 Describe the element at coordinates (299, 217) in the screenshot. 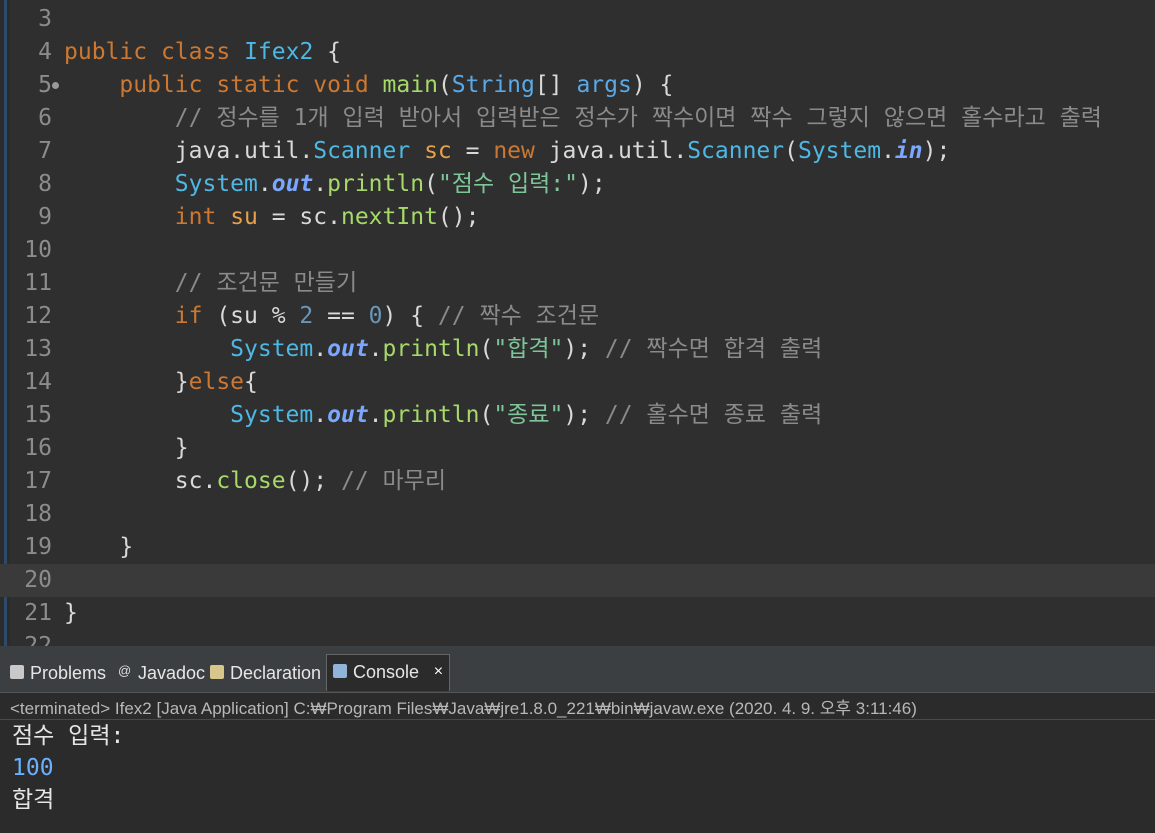

I see `operator: = sc.` at that location.